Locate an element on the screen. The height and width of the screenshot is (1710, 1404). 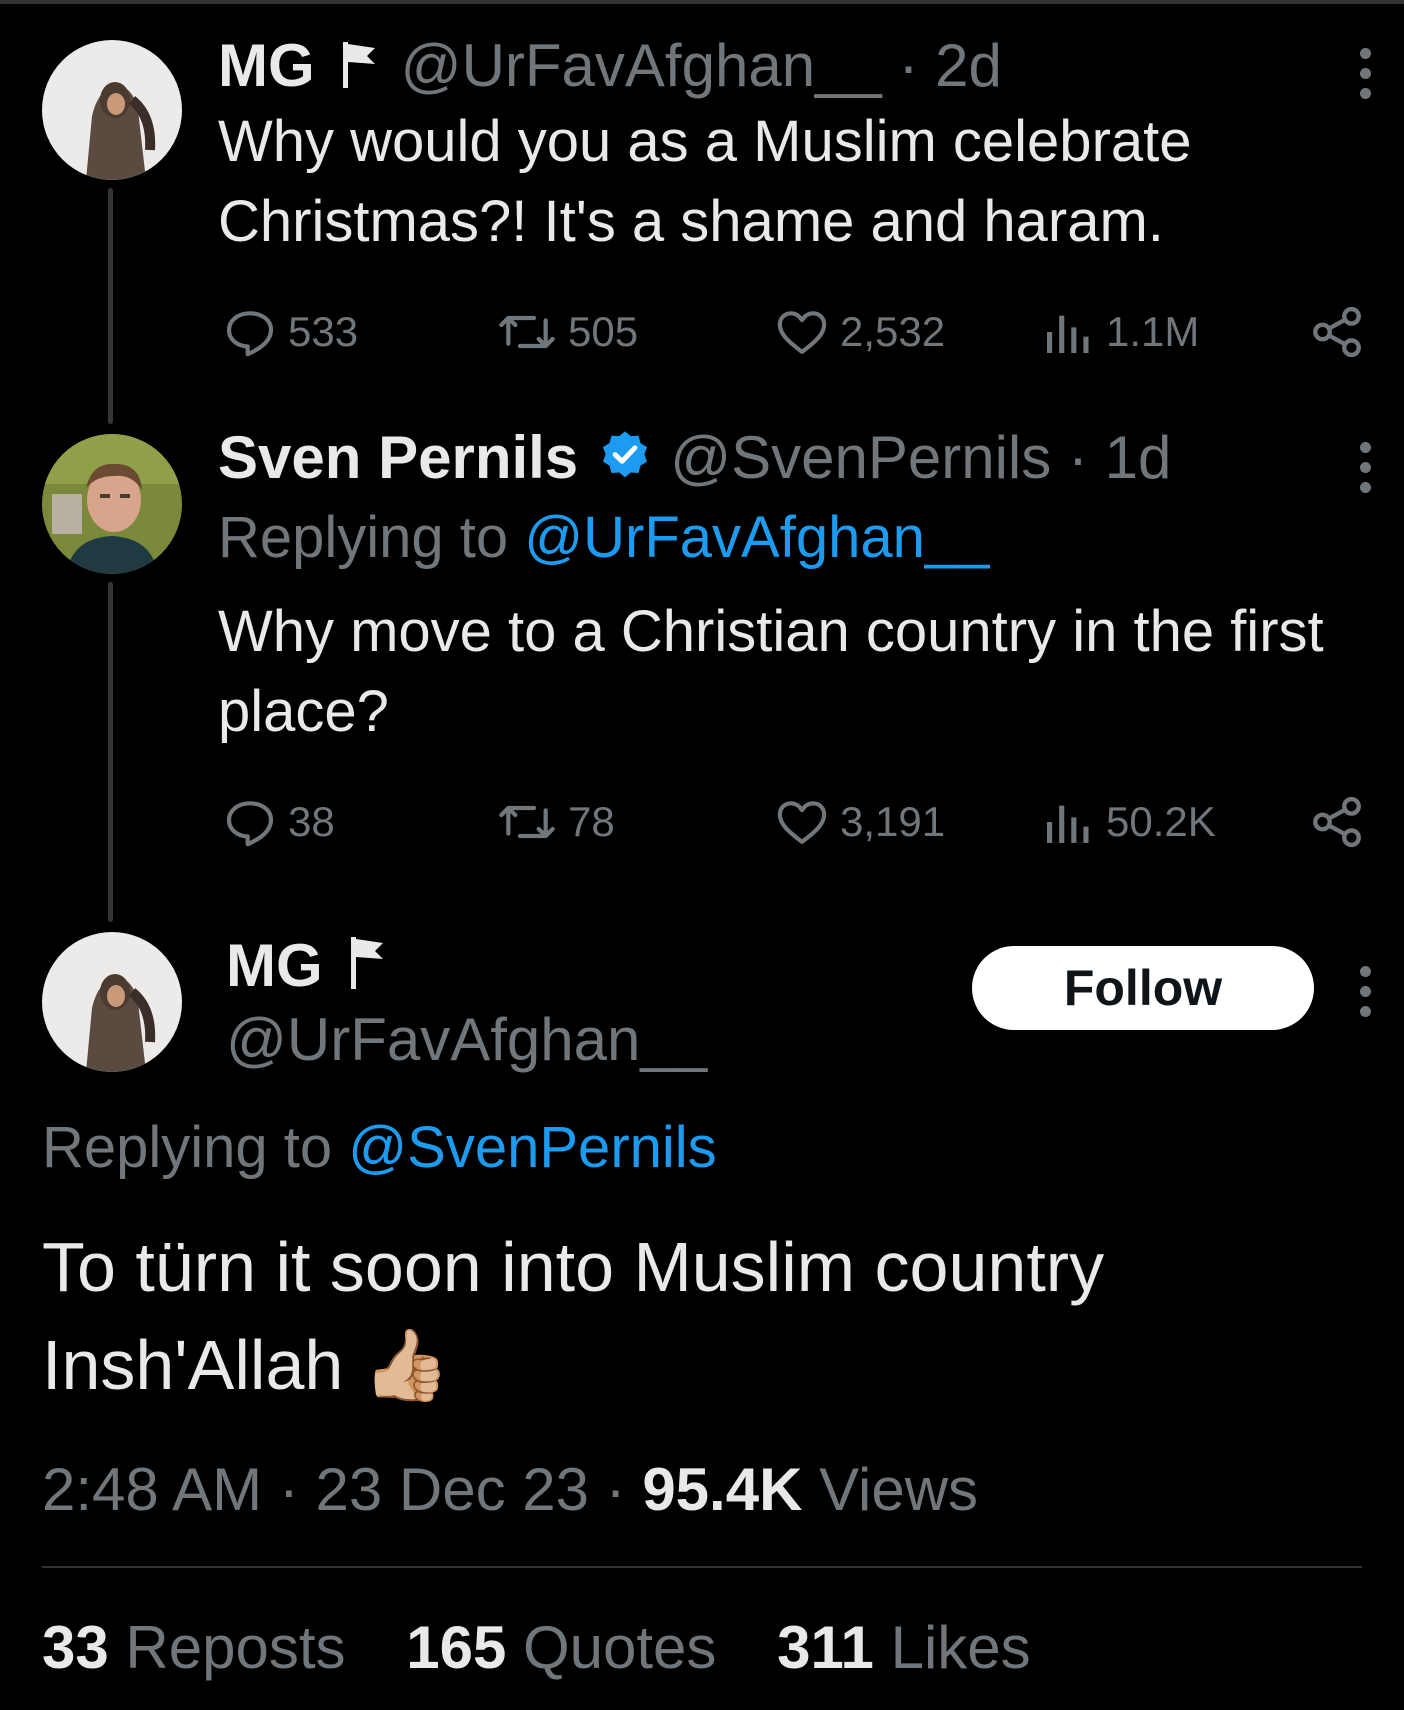
quotes-stat: 165 Quotes is located at coordinates (561, 1647).